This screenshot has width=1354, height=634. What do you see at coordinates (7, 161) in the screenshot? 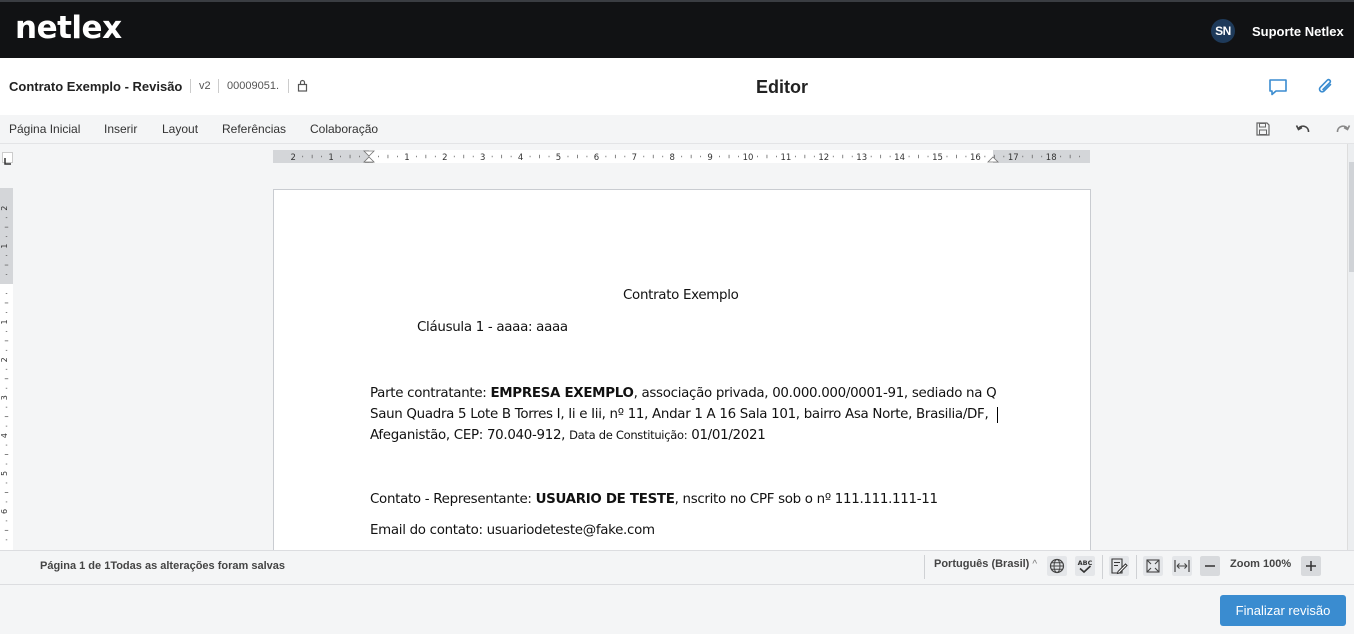
I see `tab-stop-left-icon` at bounding box center [7, 161].